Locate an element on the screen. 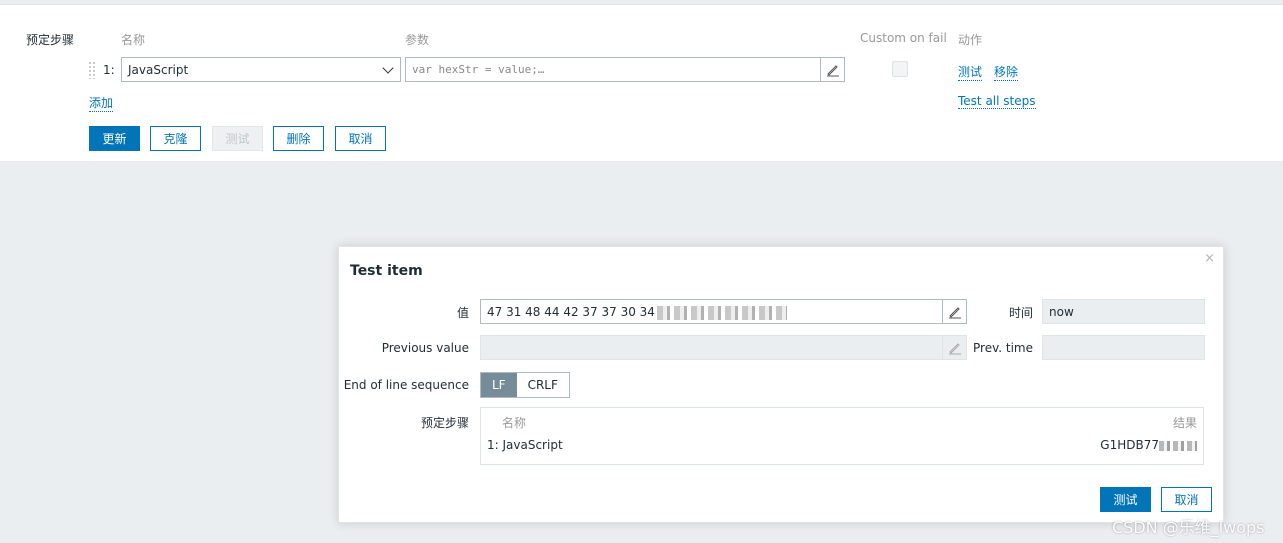  delete-button: 删除 is located at coordinates (298, 138).